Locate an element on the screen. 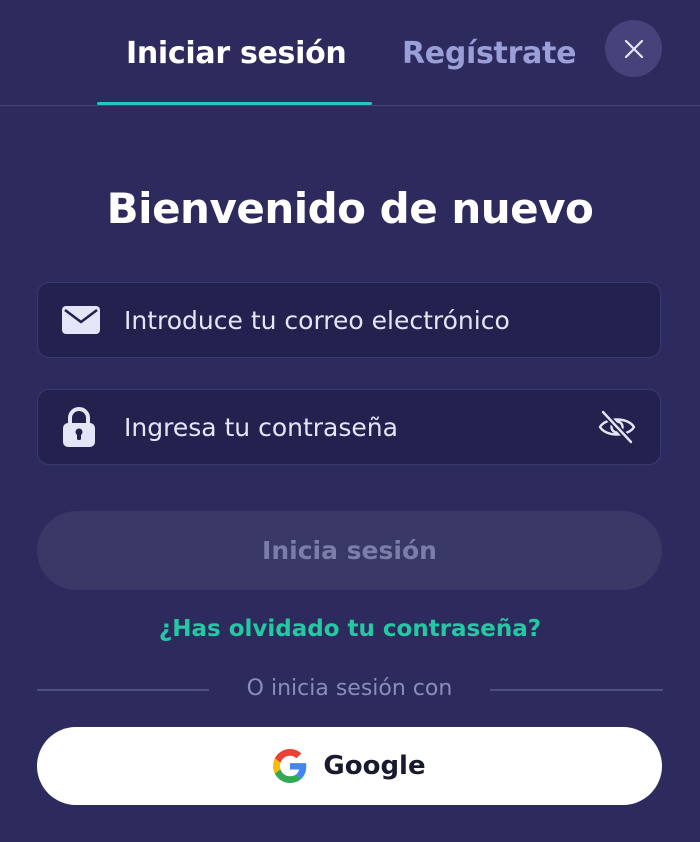 The width and height of the screenshot is (700, 842). active-tab-indicator is located at coordinates (234, 103).